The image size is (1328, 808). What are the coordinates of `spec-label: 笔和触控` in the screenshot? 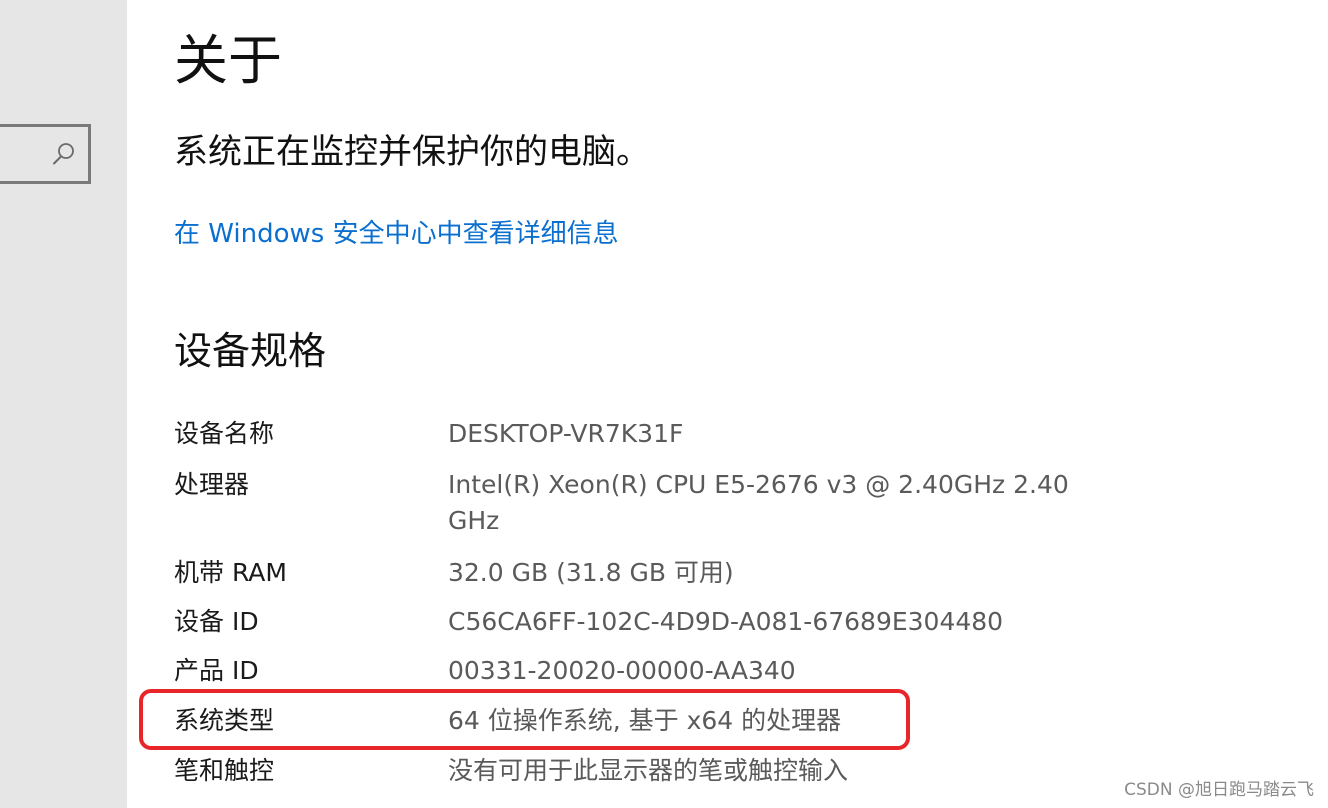 It's located at (224, 770).